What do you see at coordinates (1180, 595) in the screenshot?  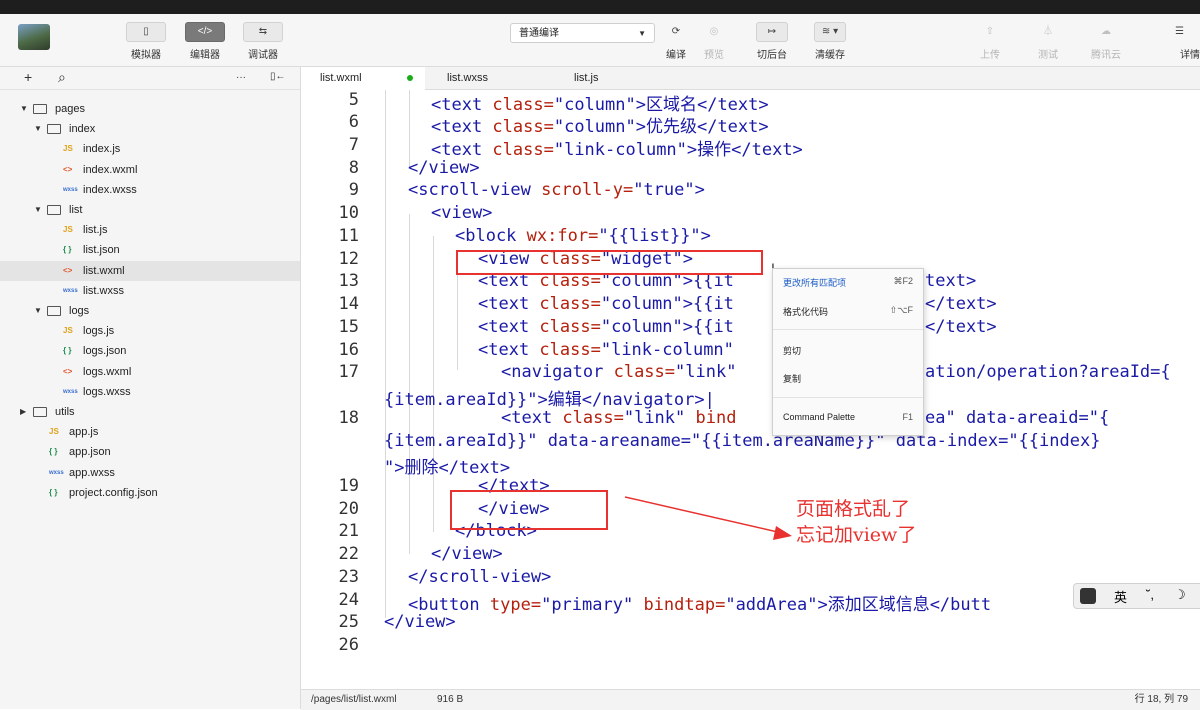 I see `moon-icon: ☽` at bounding box center [1180, 595].